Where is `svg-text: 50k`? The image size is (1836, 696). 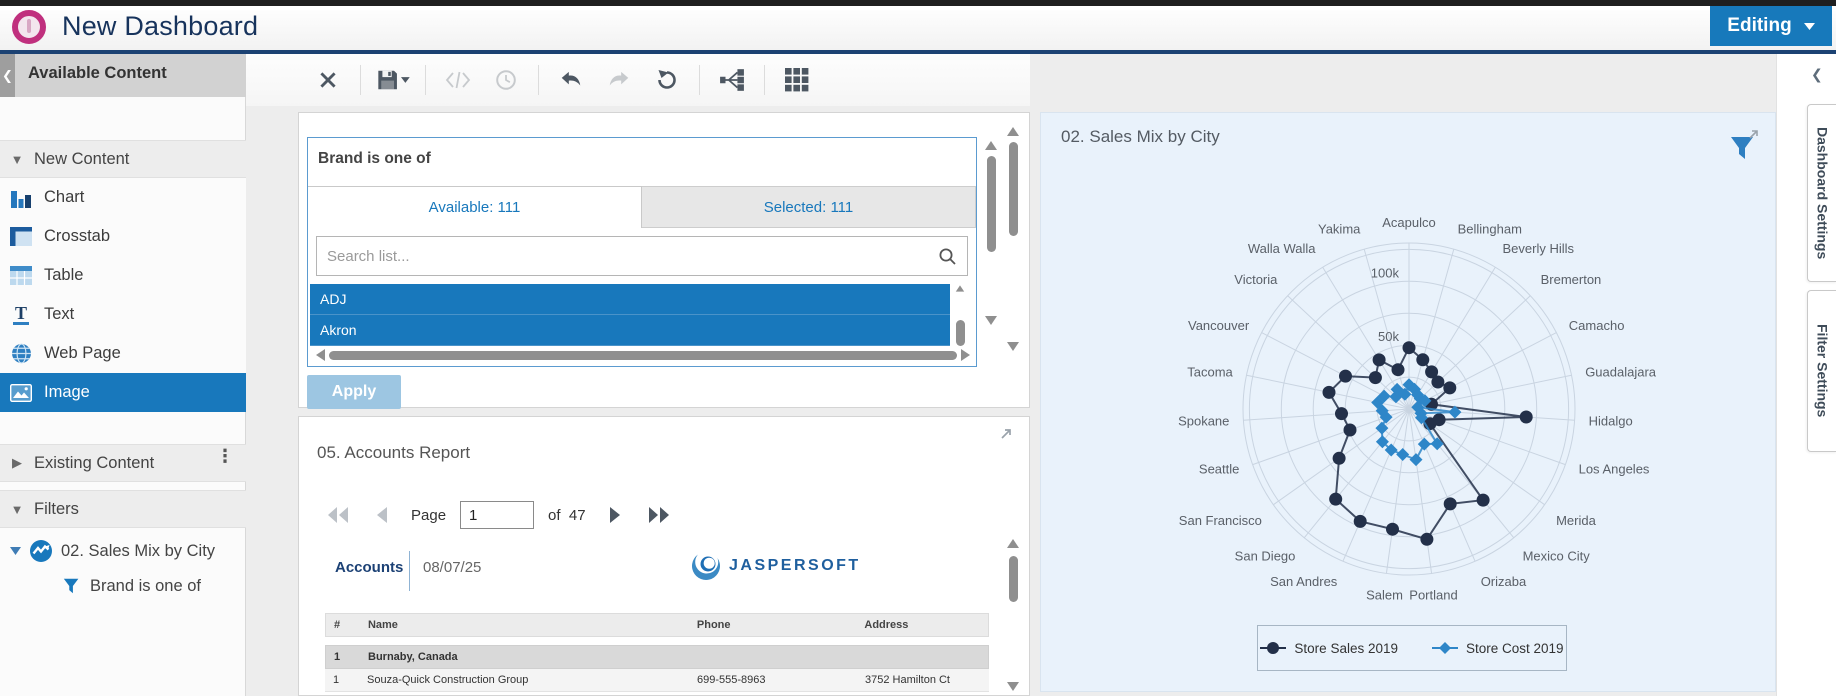
svg-text: 50k is located at coordinates (1388, 336).